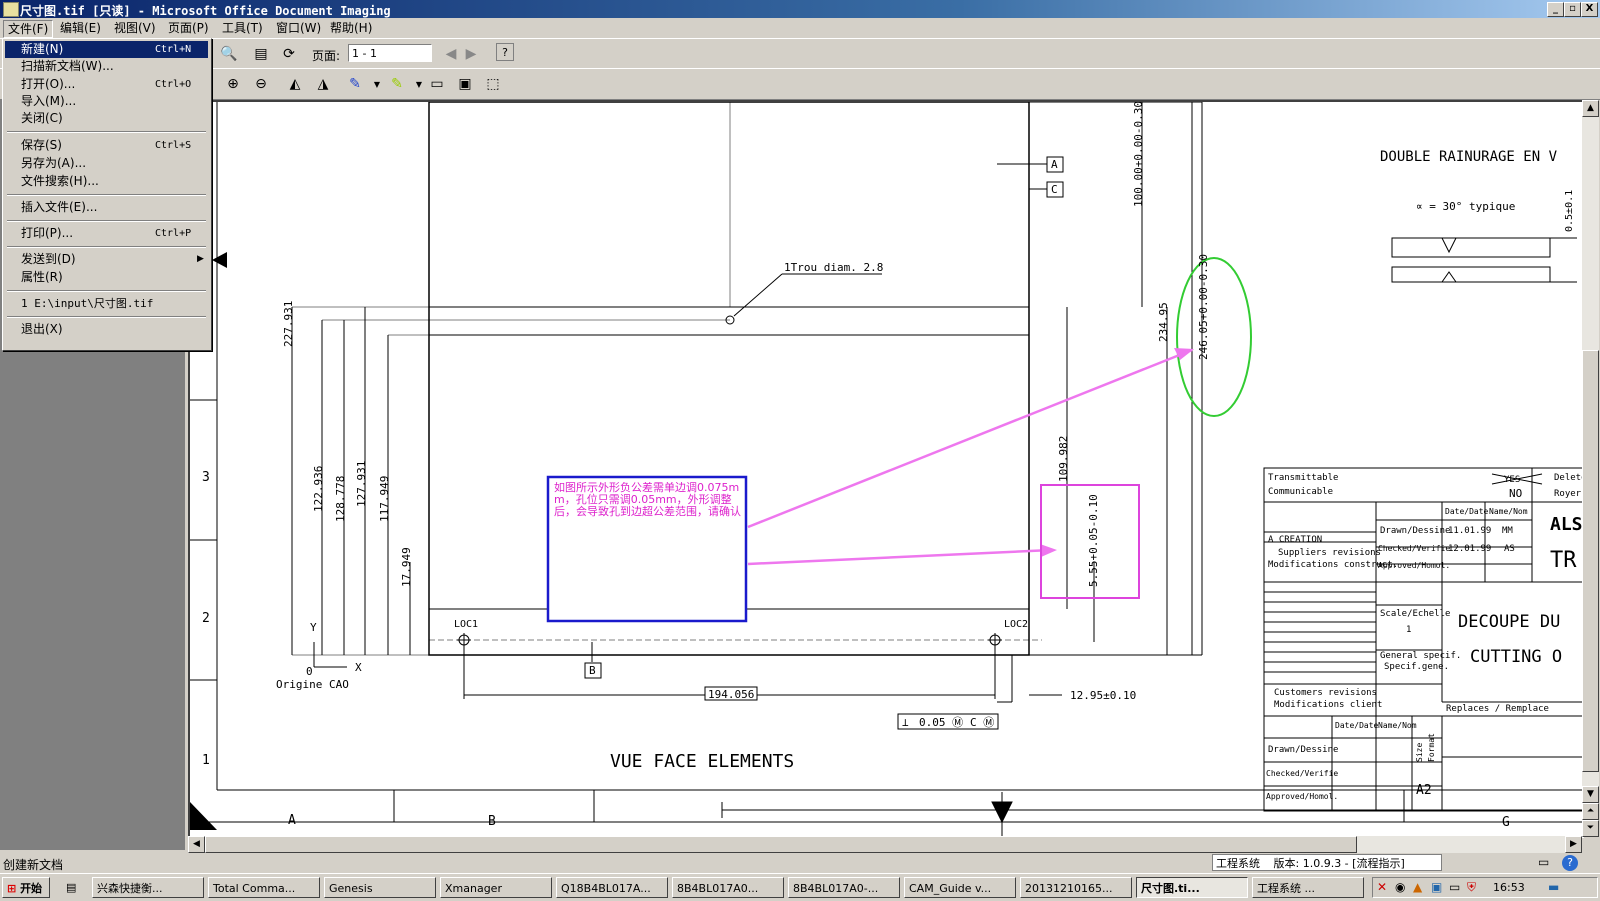 The width and height of the screenshot is (1600, 901). I want to click on rotate-left-icon: ◭, so click(295, 84).